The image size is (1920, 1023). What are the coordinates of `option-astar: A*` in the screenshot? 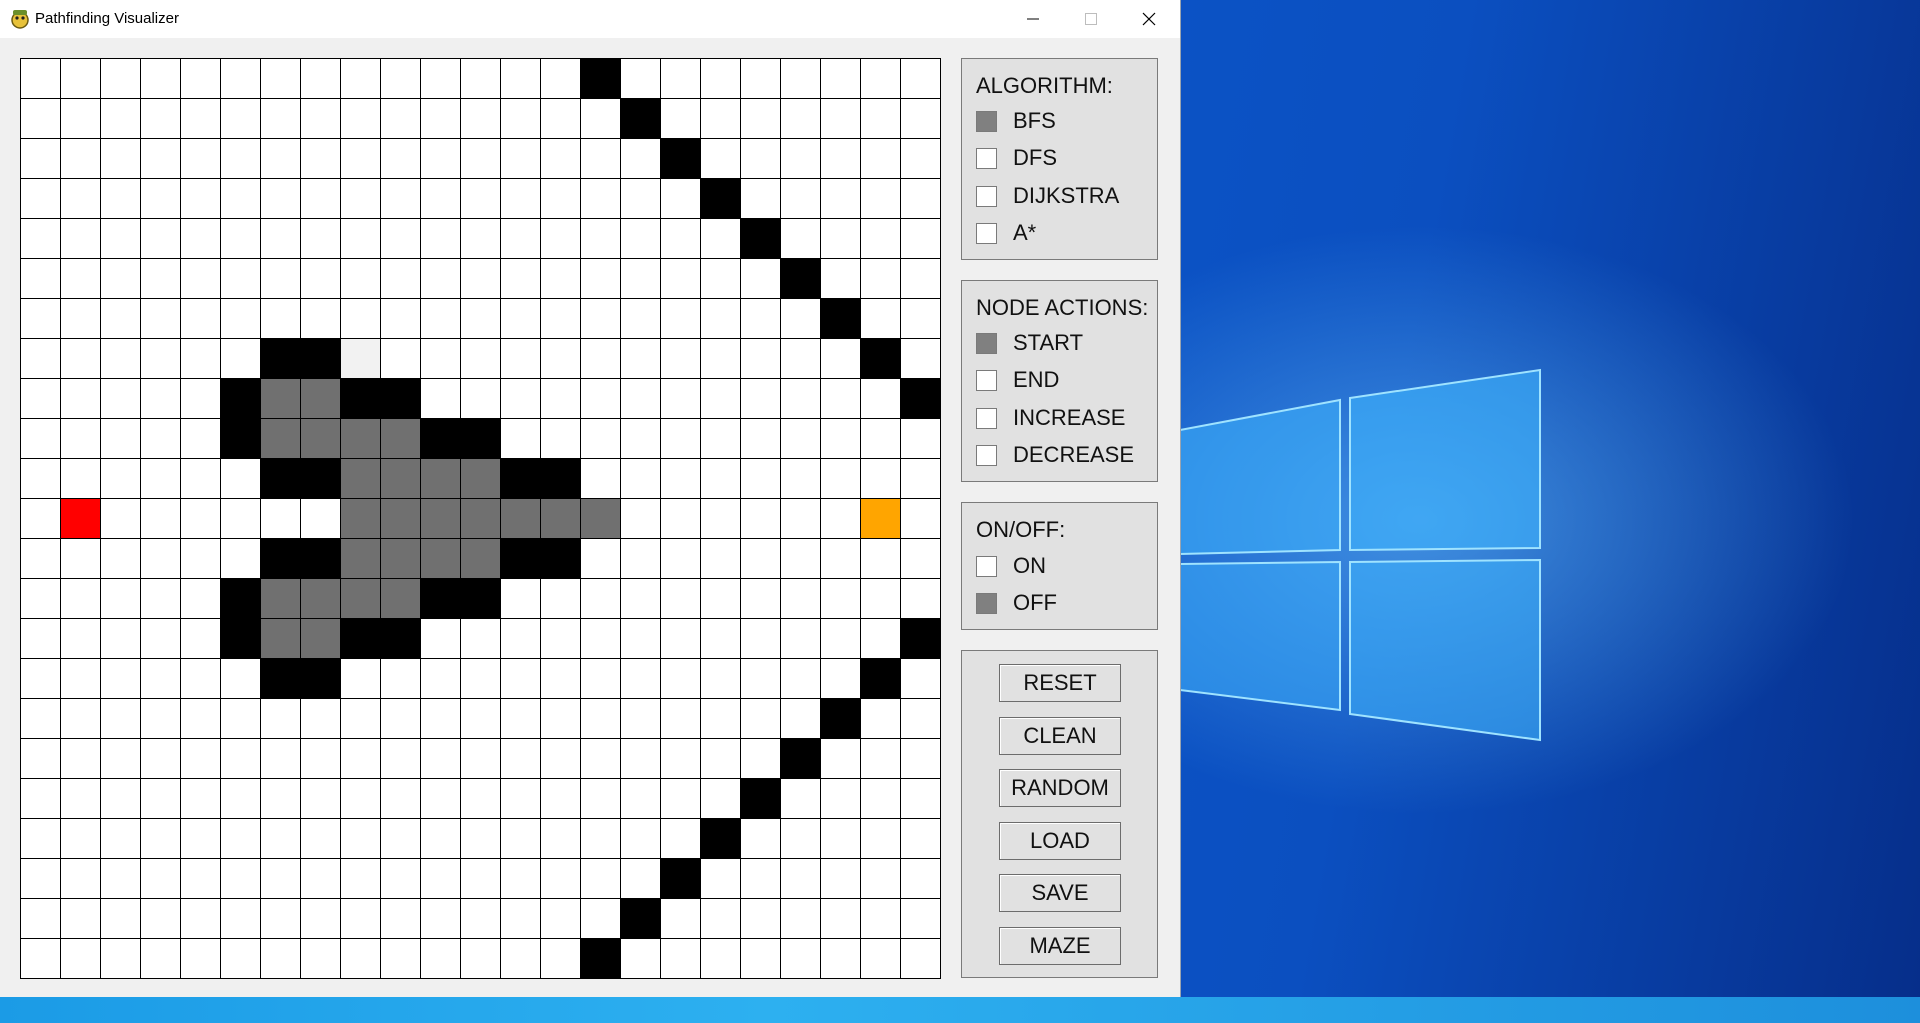 It's located at (1006, 233).